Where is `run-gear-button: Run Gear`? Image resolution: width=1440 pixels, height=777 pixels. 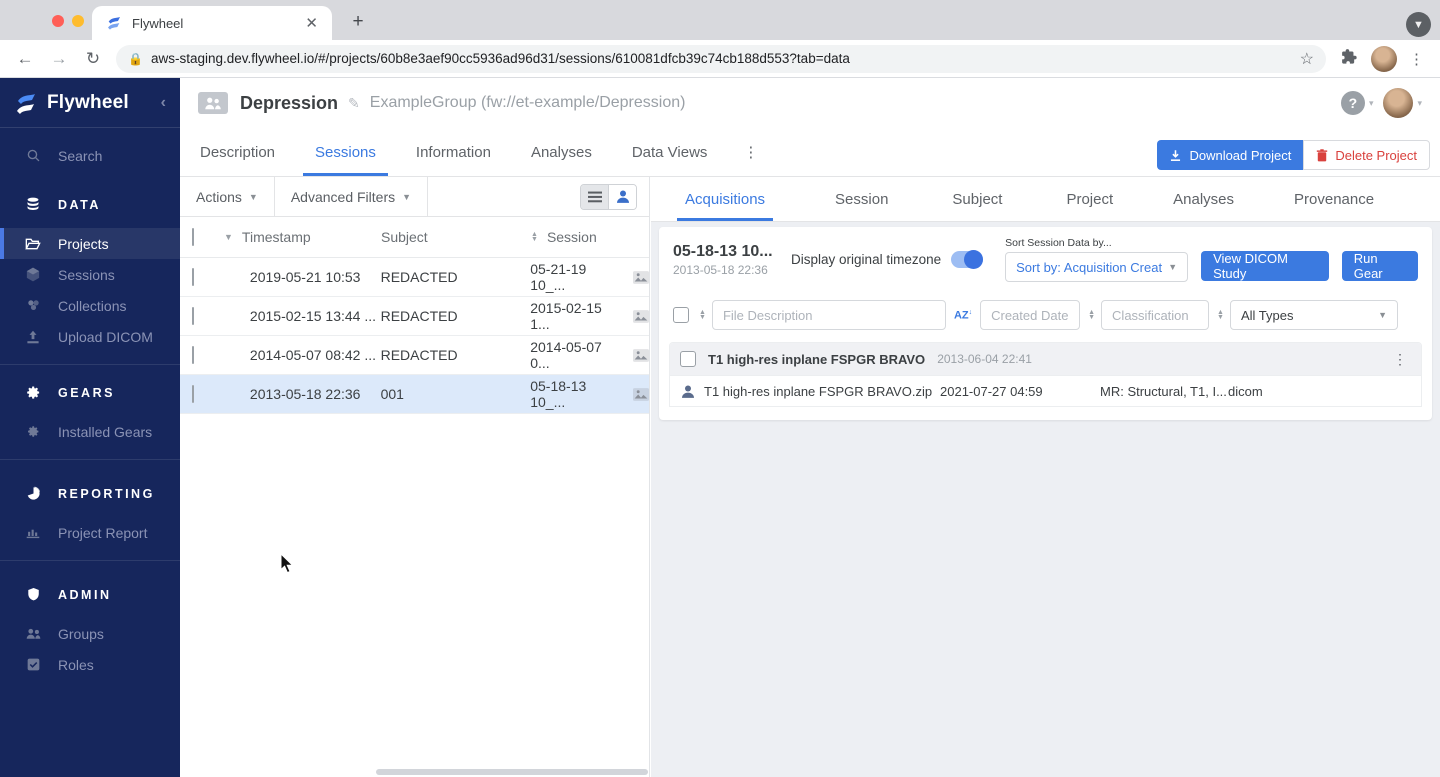 run-gear-button: Run Gear is located at coordinates (1379, 265).